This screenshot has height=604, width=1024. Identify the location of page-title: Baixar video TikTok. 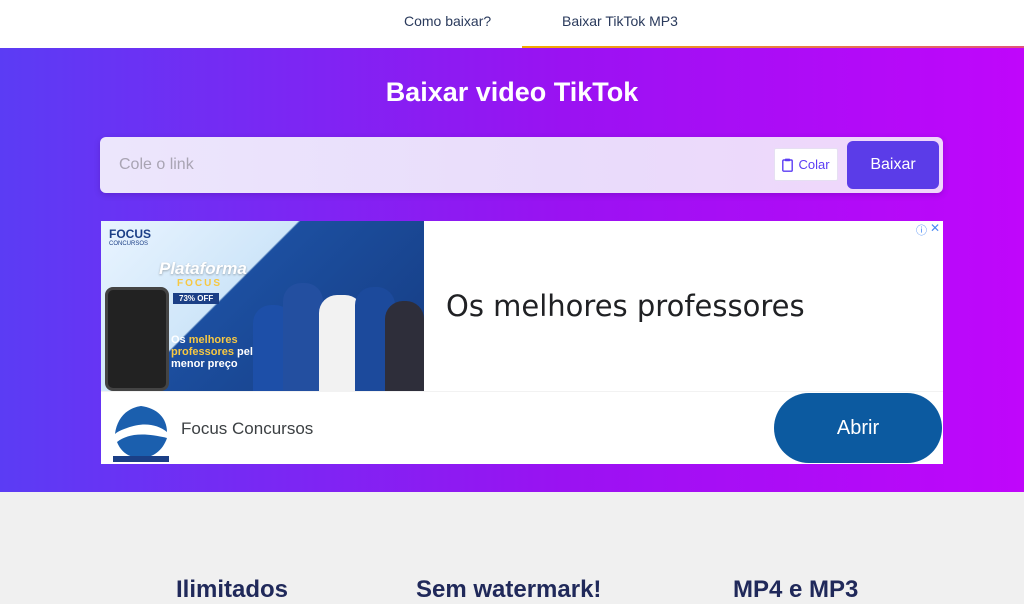
(512, 92).